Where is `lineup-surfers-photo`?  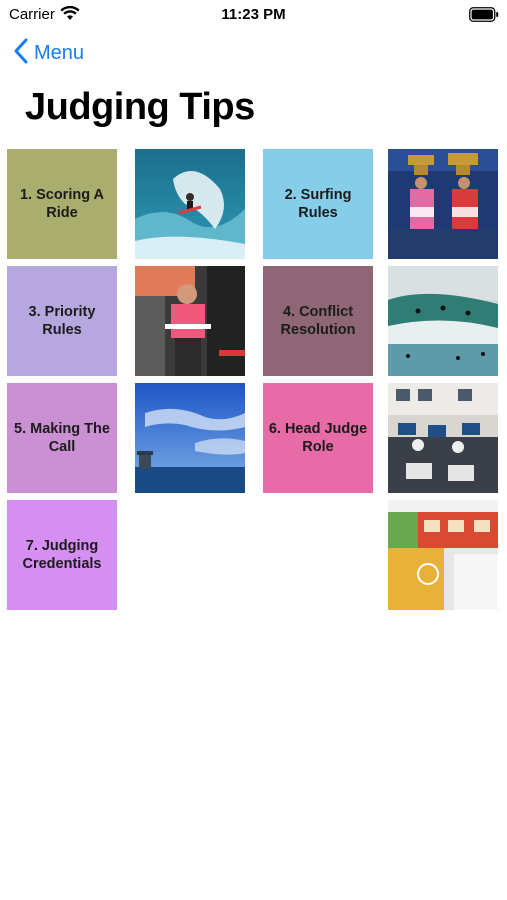
lineup-surfers-photo is located at coordinates (443, 321).